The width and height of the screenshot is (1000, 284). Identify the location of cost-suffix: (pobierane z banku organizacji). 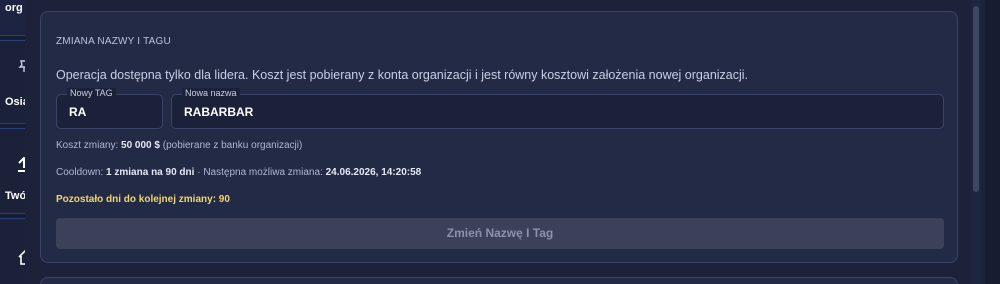
(232, 145).